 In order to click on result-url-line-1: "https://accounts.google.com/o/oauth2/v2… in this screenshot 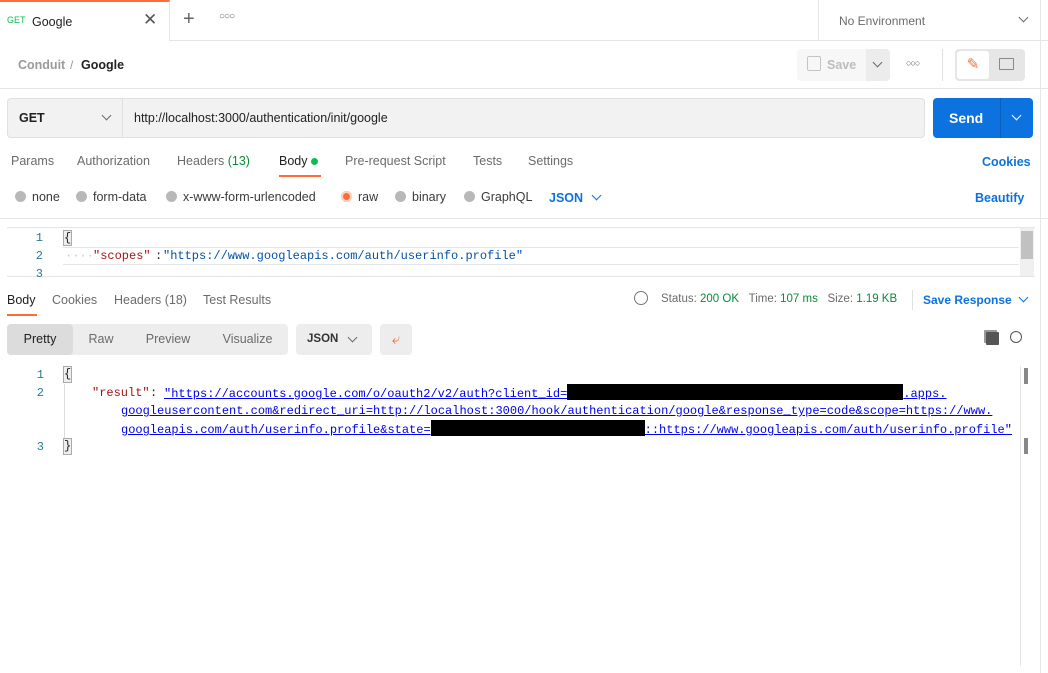, I will do `click(555, 393)`.